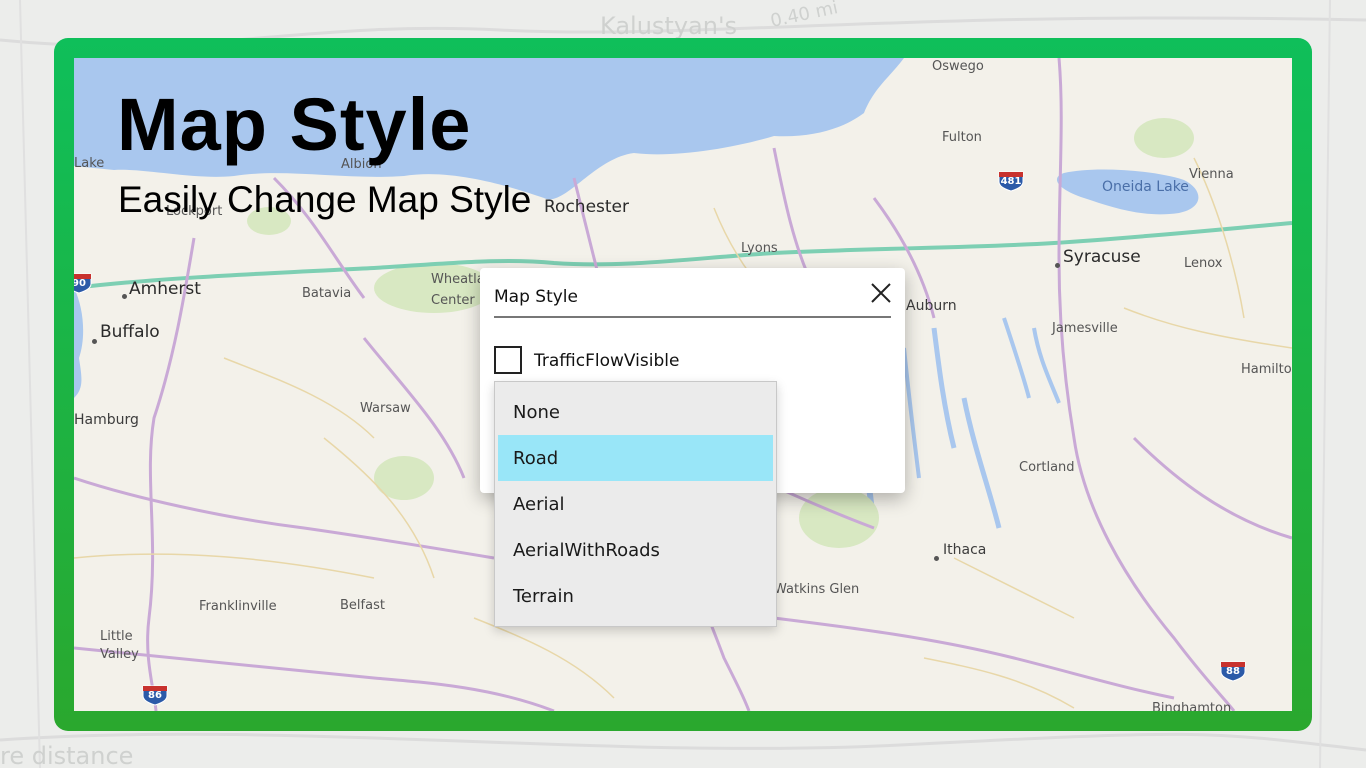  I want to click on place-label: Oswego, so click(958, 66).